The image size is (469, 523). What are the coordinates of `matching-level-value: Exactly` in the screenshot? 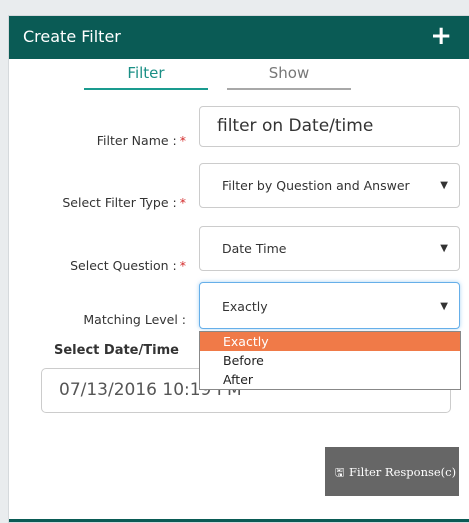 It's located at (245, 306).